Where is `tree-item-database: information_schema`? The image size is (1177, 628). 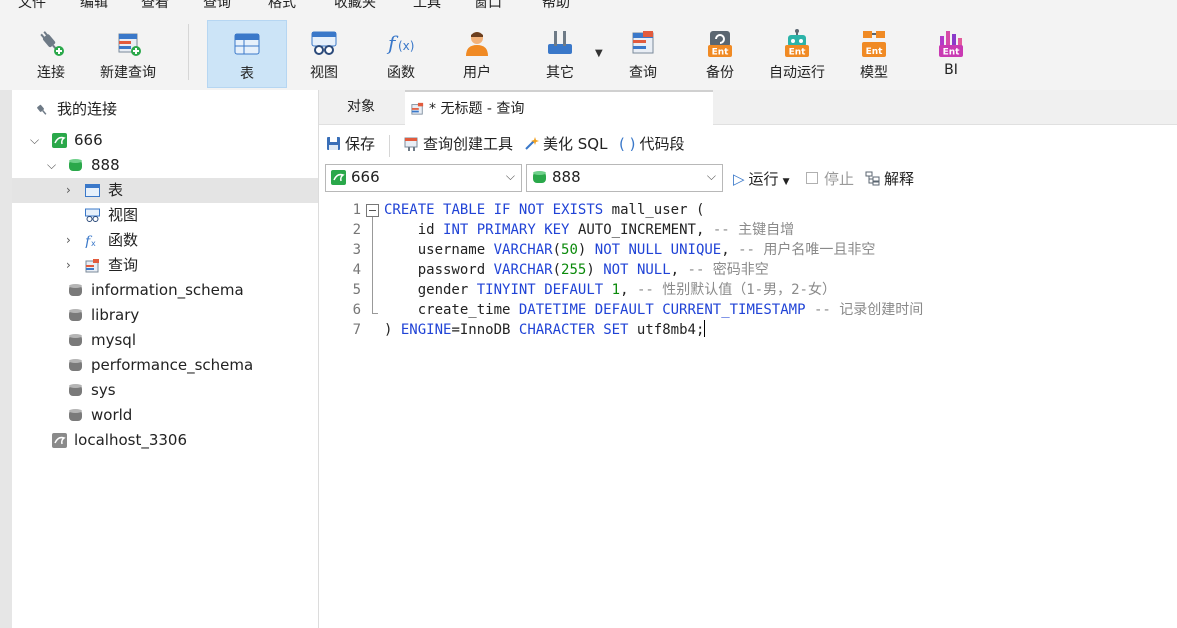 tree-item-database: information_schema is located at coordinates (165, 290).